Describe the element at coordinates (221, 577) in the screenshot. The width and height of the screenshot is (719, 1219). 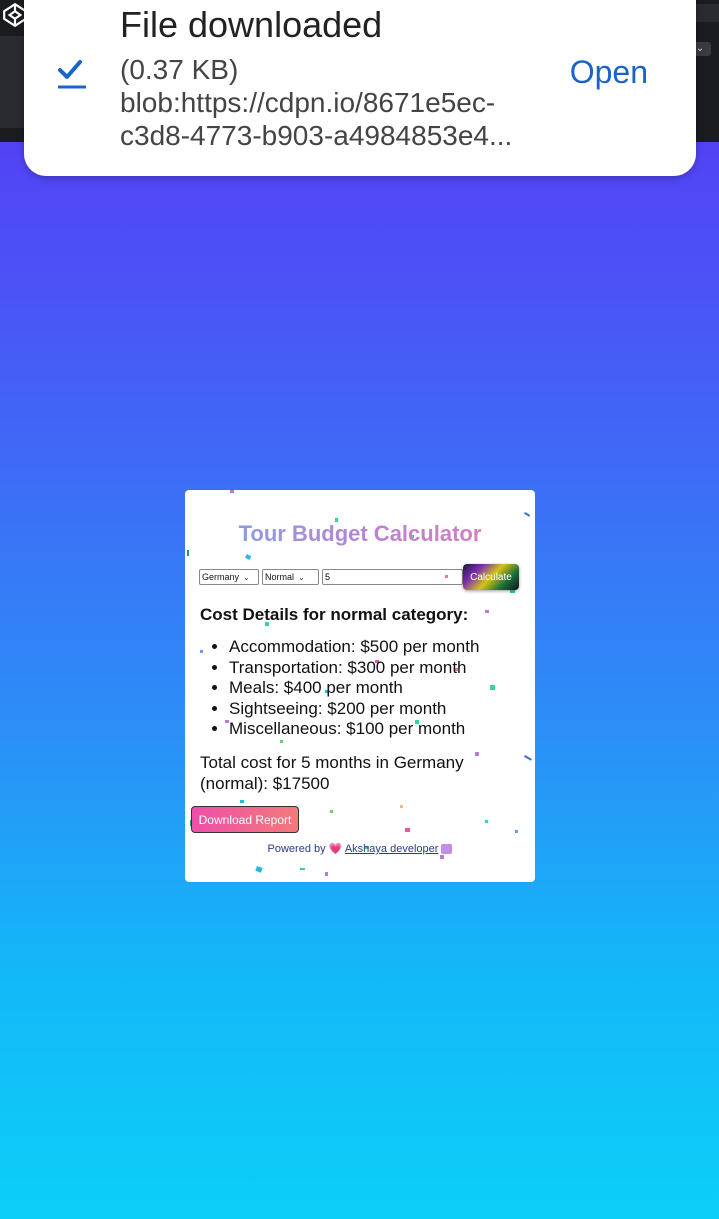
I see `country-select-value: Germany` at that location.